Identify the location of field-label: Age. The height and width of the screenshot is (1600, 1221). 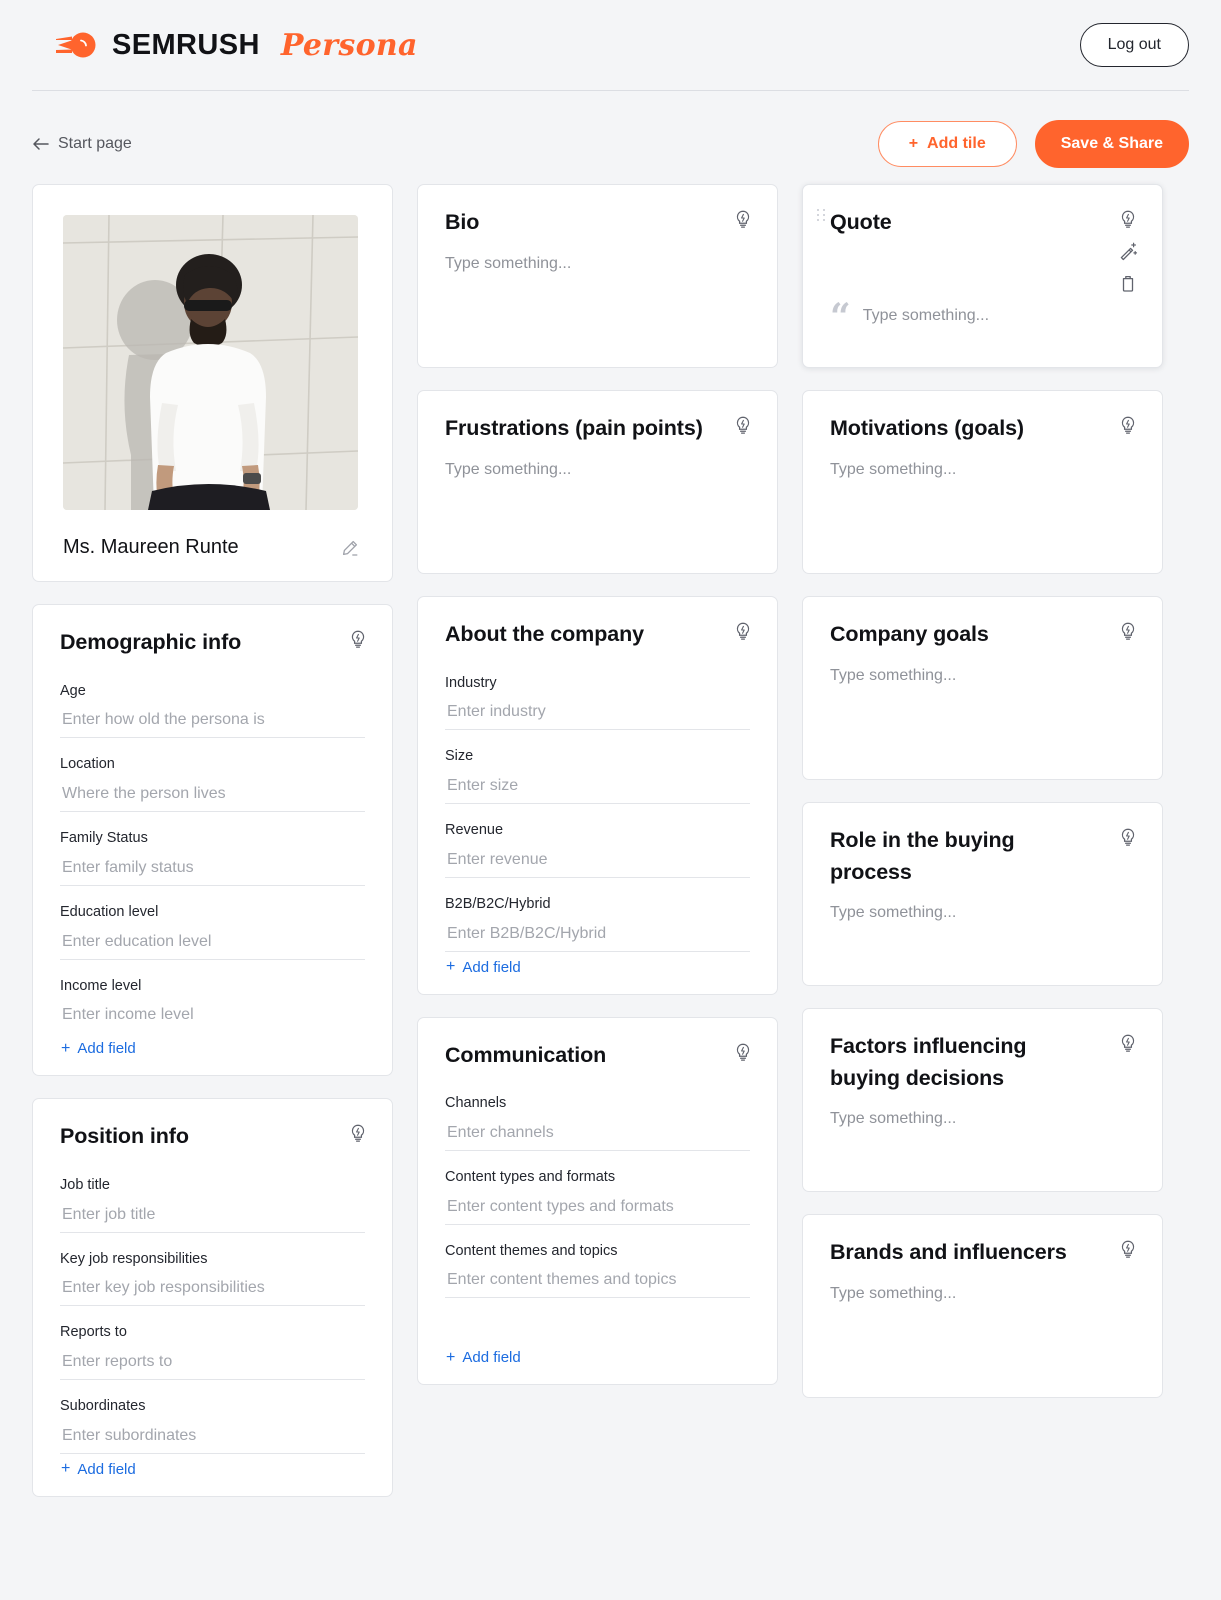
(73, 690).